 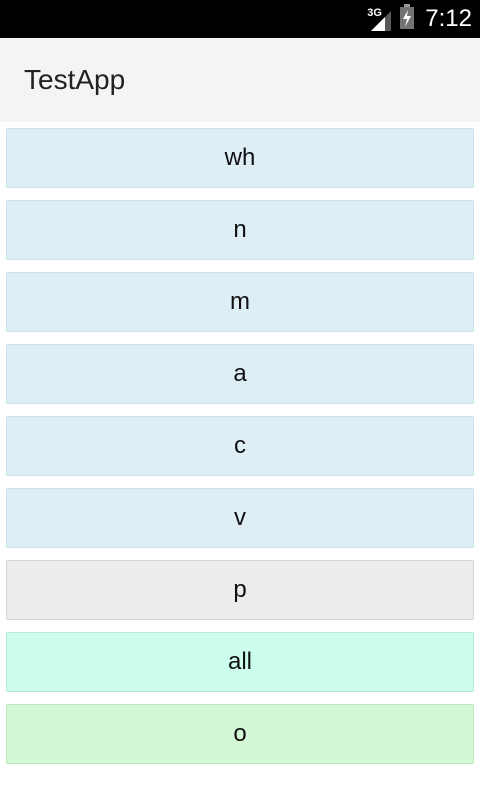 I want to click on list-item-n: n, so click(x=240, y=230).